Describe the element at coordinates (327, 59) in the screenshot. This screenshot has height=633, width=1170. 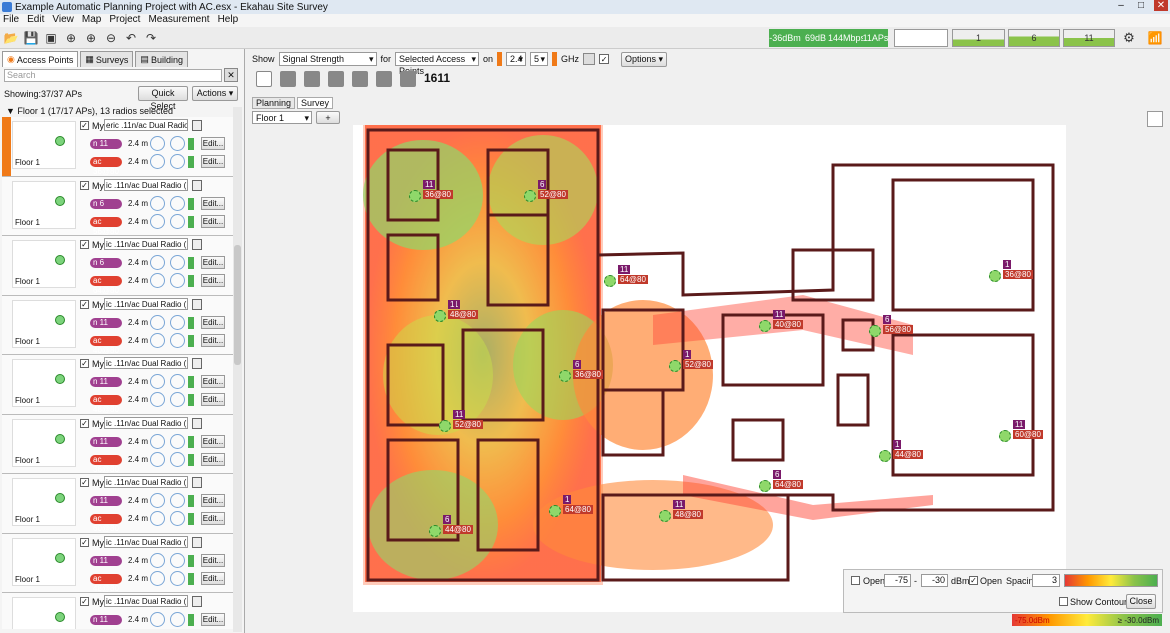
I see `visualization-select: Signal Strength` at that location.